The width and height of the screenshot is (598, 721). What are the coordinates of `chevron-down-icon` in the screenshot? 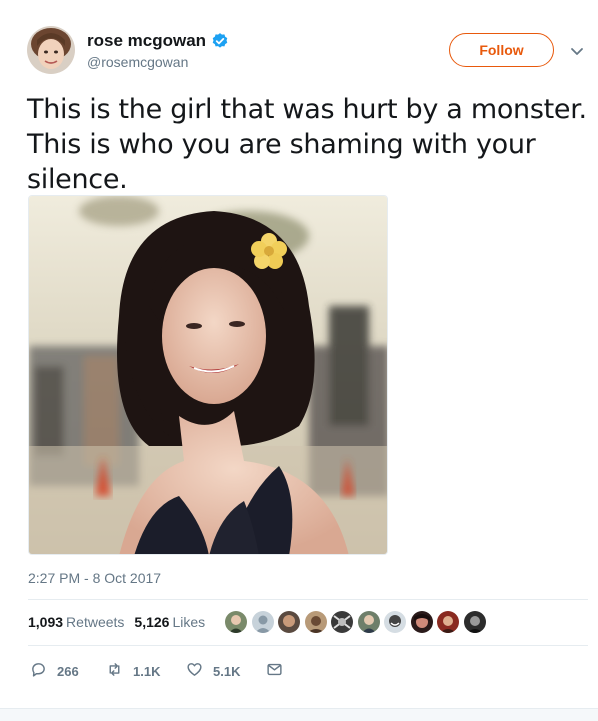 It's located at (577, 49).